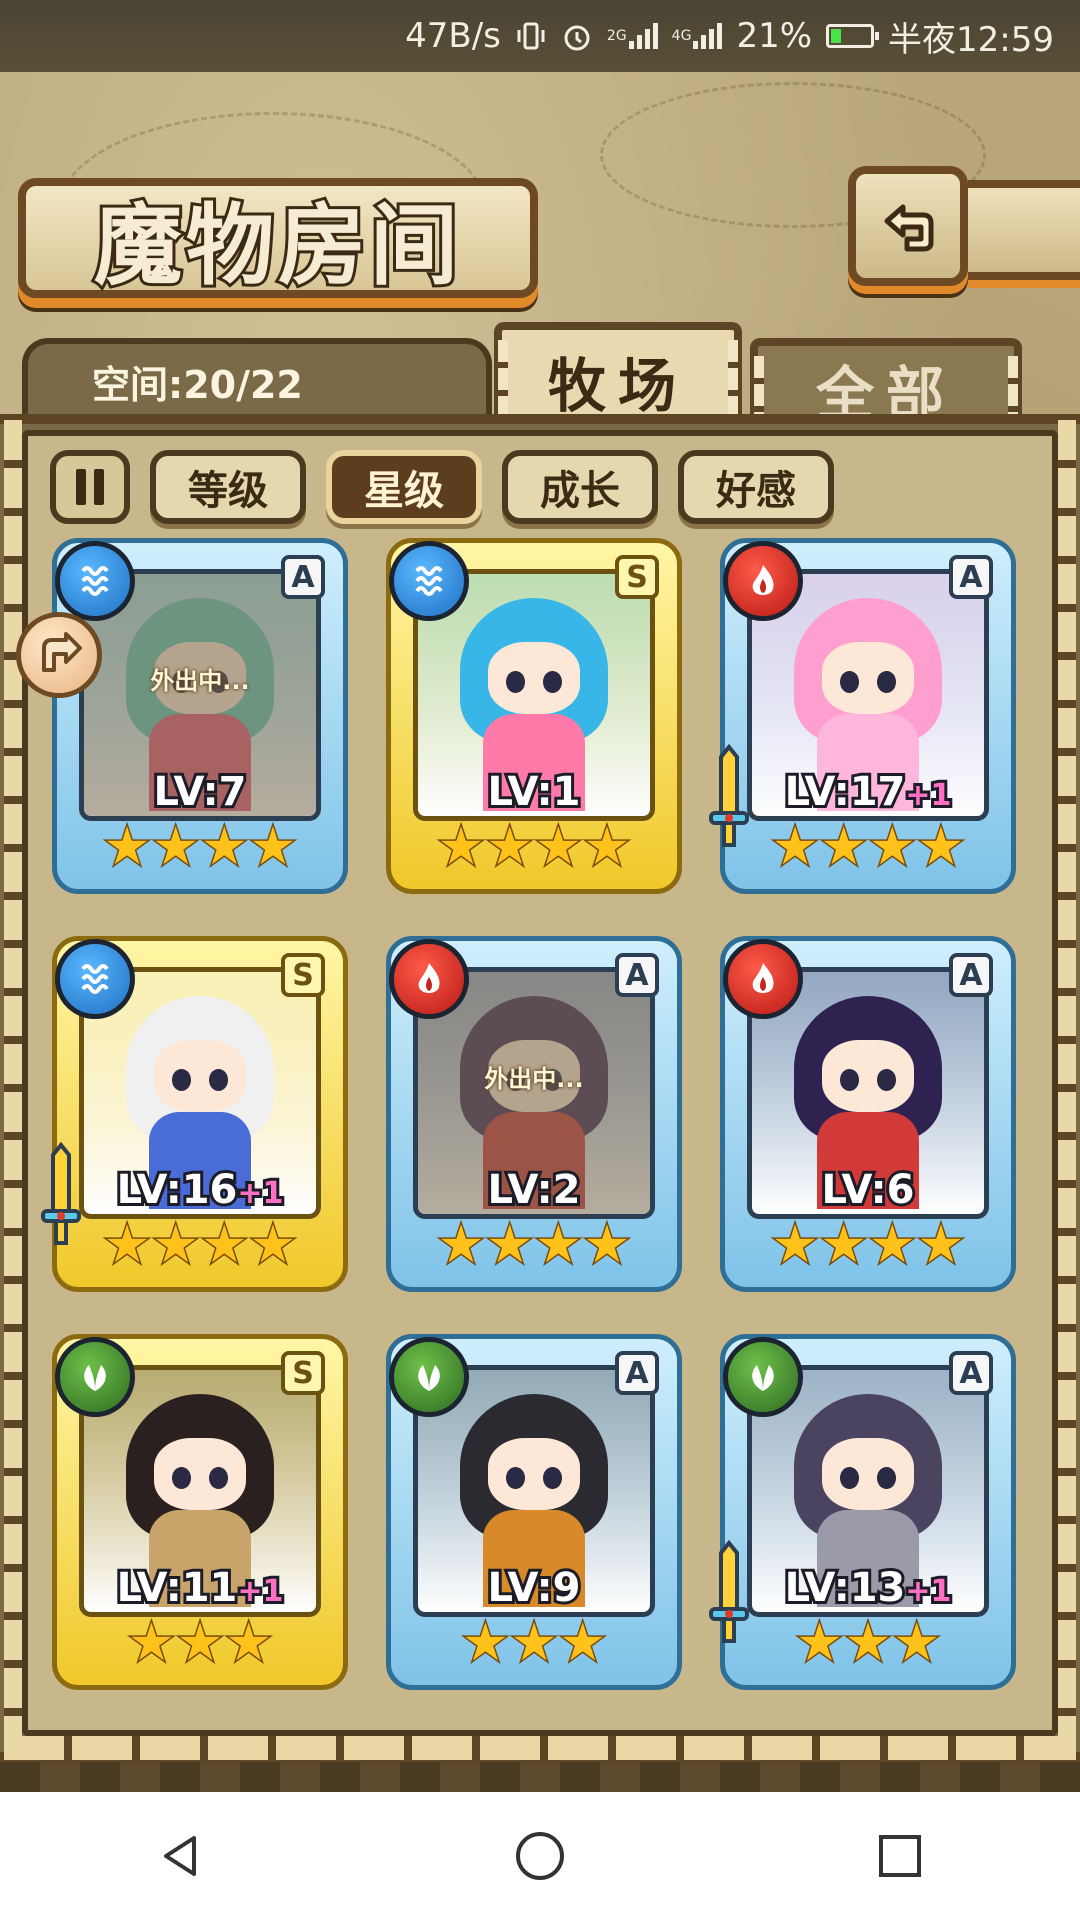  Describe the element at coordinates (200, 716) in the screenshot. I see `monster-card: 外出中... A LV:7 ★ ★ ★ ★` at that location.